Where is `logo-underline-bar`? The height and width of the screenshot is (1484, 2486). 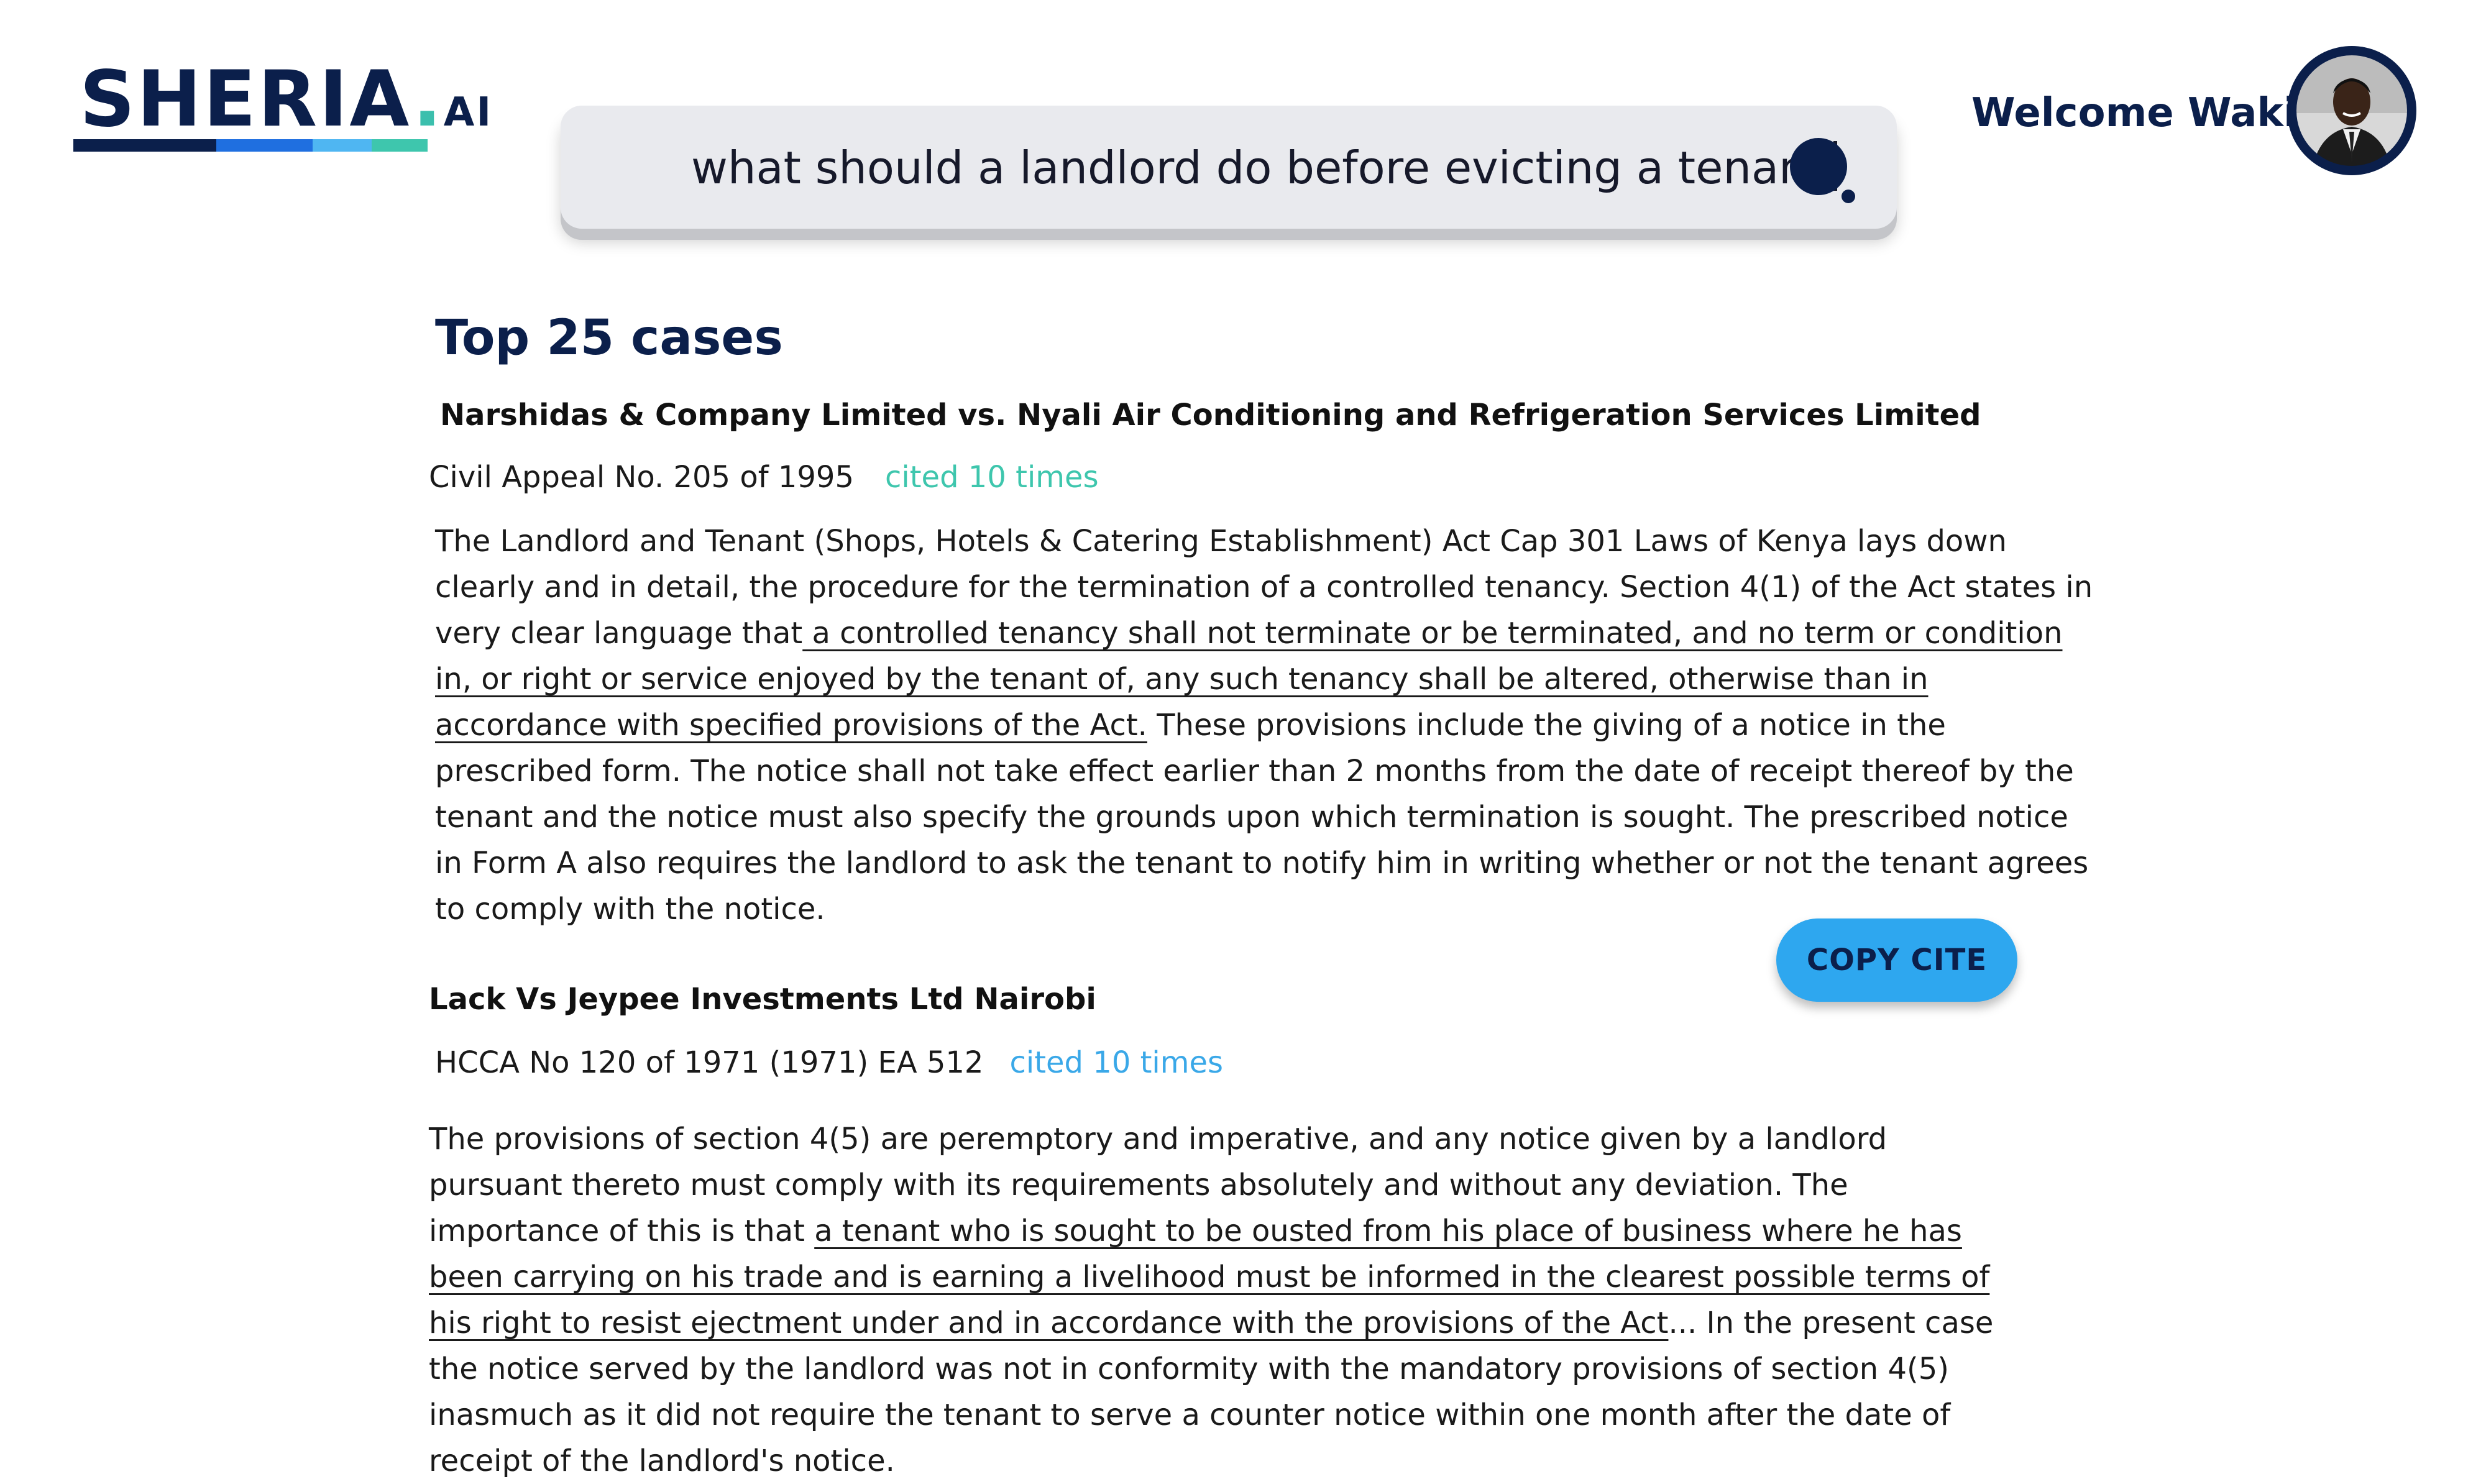
logo-underline-bar is located at coordinates (251, 145).